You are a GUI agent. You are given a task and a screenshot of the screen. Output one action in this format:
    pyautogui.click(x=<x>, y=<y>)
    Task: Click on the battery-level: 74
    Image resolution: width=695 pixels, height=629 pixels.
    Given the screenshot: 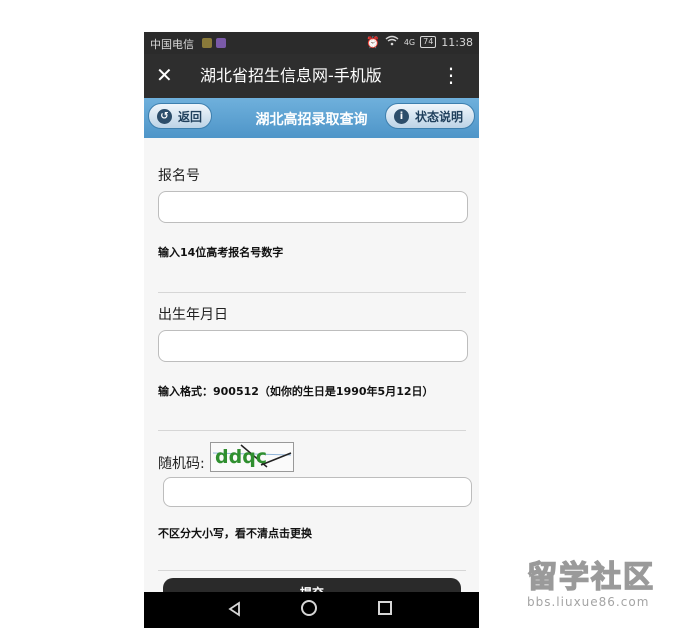 What is the action you would take?
    pyautogui.click(x=428, y=42)
    